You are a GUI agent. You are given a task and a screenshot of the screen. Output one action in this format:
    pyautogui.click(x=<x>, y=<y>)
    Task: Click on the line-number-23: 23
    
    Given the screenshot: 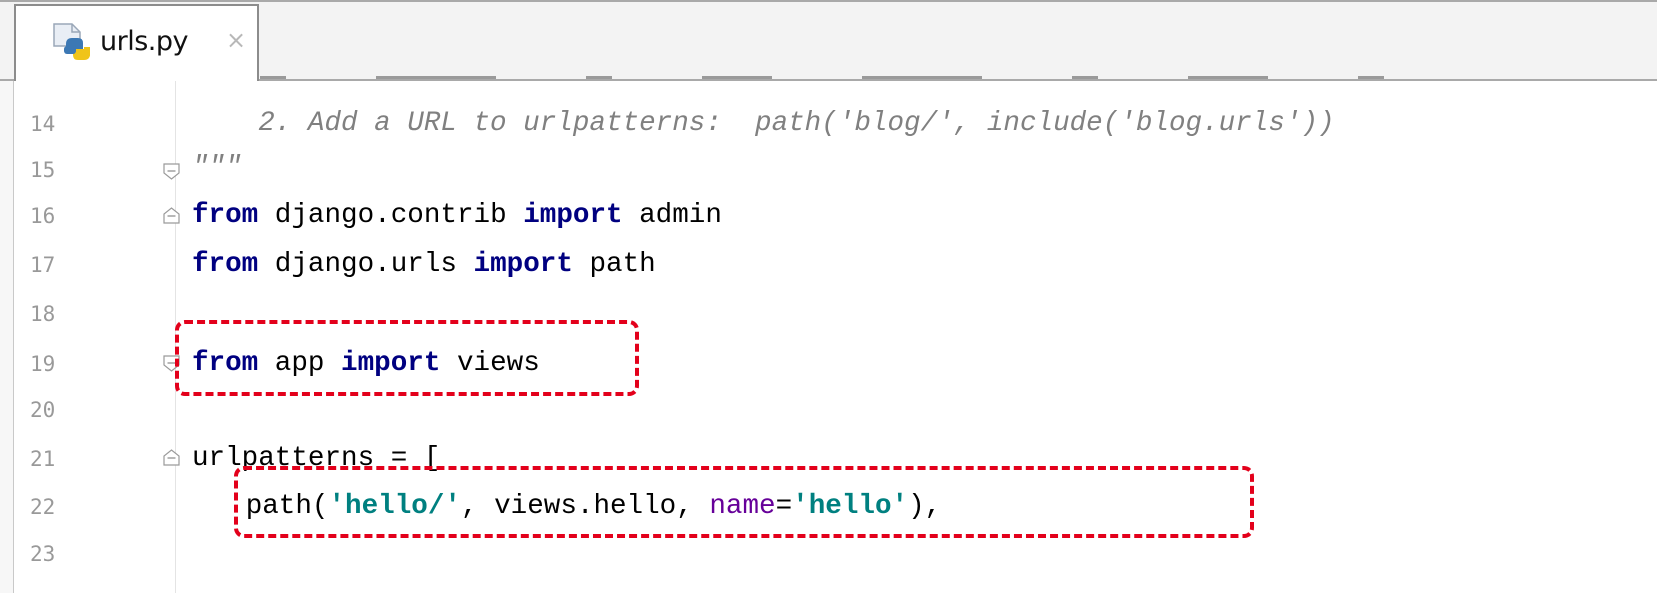 What is the action you would take?
    pyautogui.click(x=43, y=554)
    